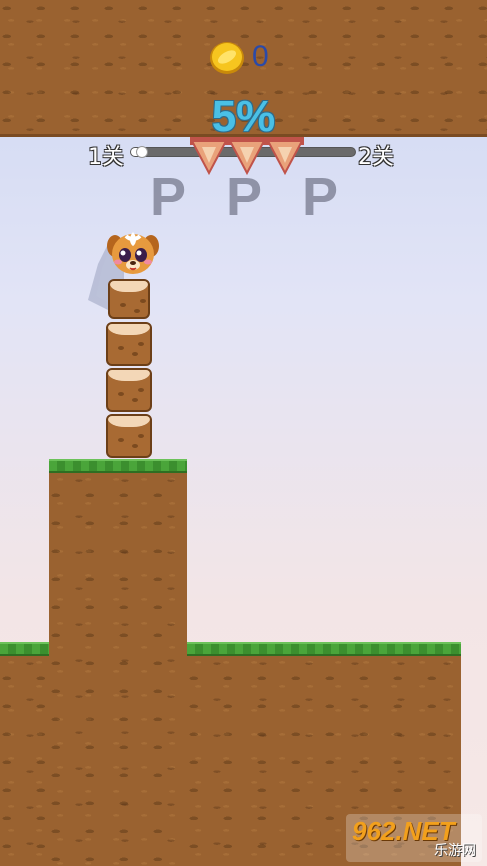 The image size is (487, 866). Describe the element at coordinates (133, 254) in the screenshot. I see `puppy-character` at that location.